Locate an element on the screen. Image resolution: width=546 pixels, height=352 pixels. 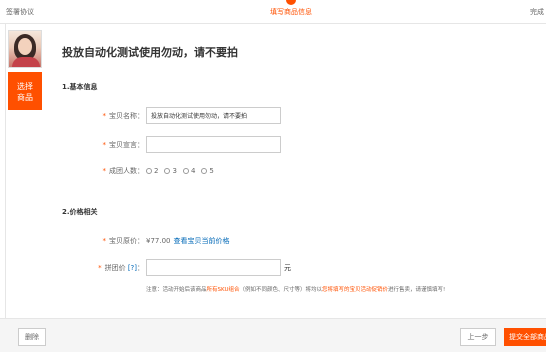
footer-bar: 删除 上一步 提交全部商品 is located at coordinates (273, 335).